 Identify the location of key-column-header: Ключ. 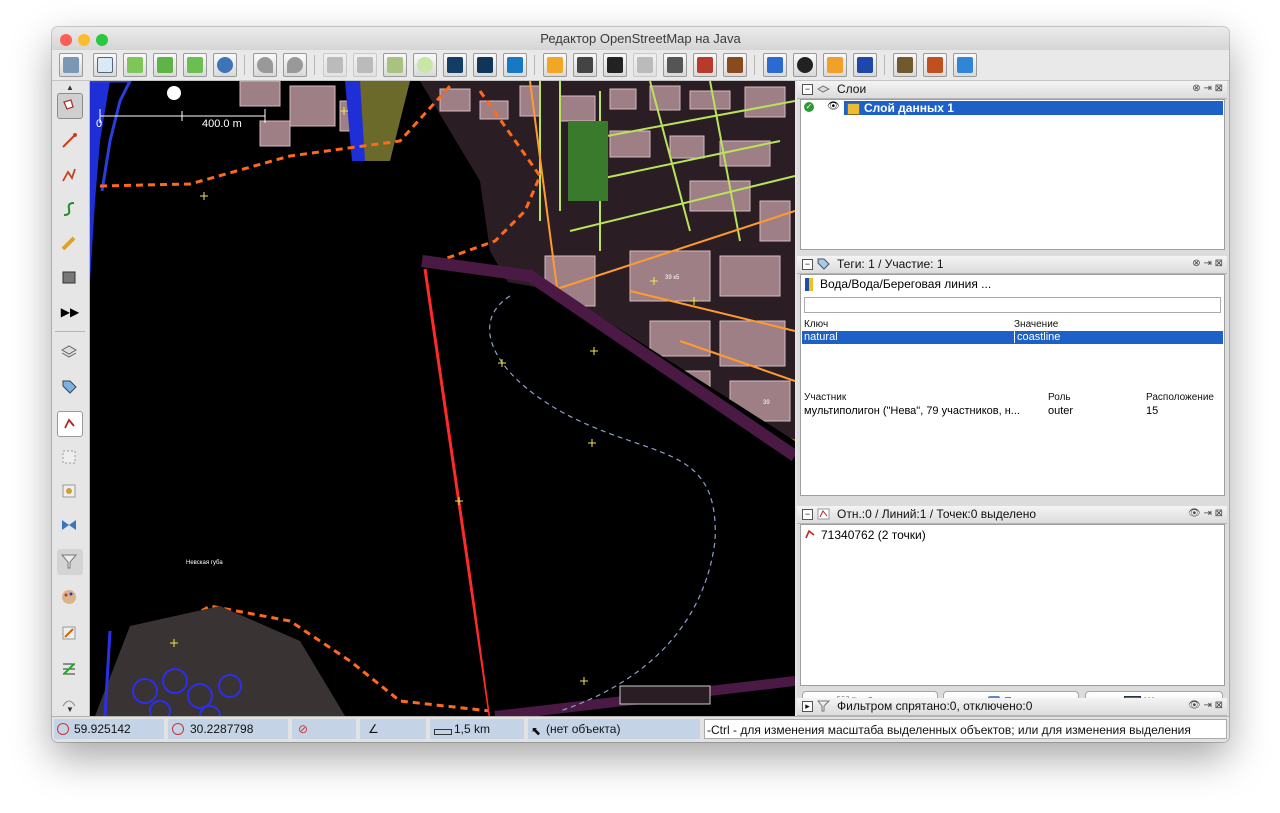
(816, 324).